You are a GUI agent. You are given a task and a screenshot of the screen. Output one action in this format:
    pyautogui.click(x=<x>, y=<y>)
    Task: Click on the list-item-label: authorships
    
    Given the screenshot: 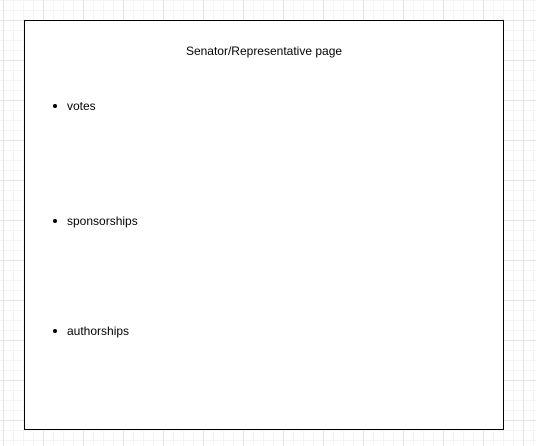 What is the action you would take?
    pyautogui.click(x=98, y=331)
    